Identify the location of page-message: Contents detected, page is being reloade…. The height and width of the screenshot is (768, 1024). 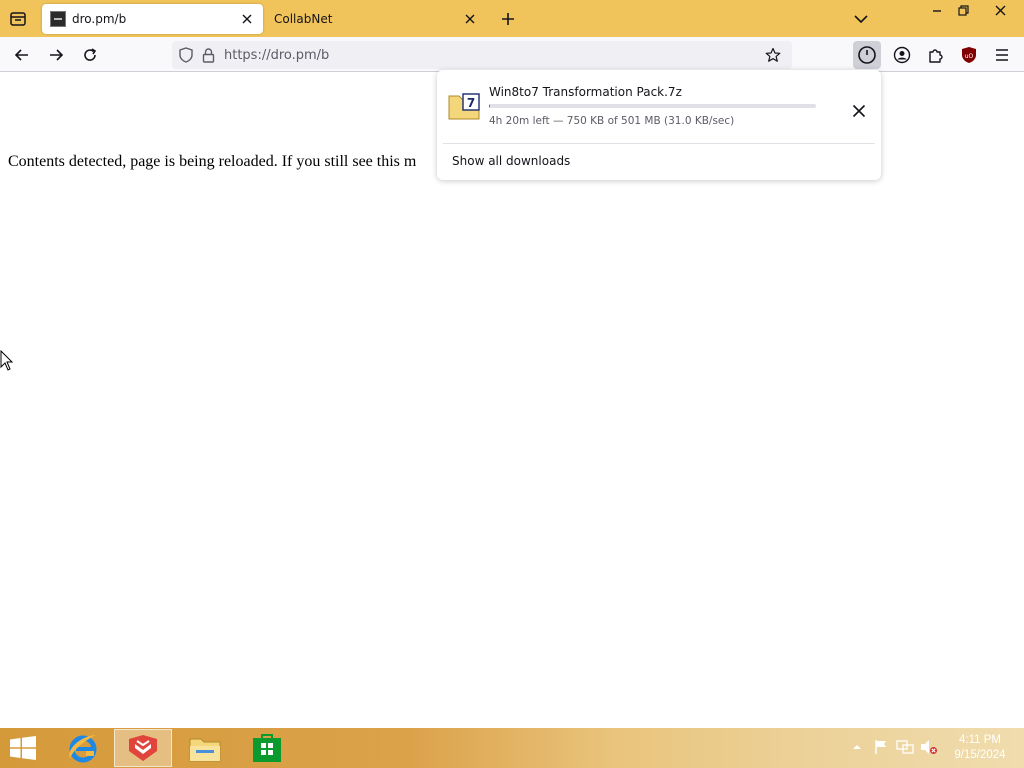
(212, 161).